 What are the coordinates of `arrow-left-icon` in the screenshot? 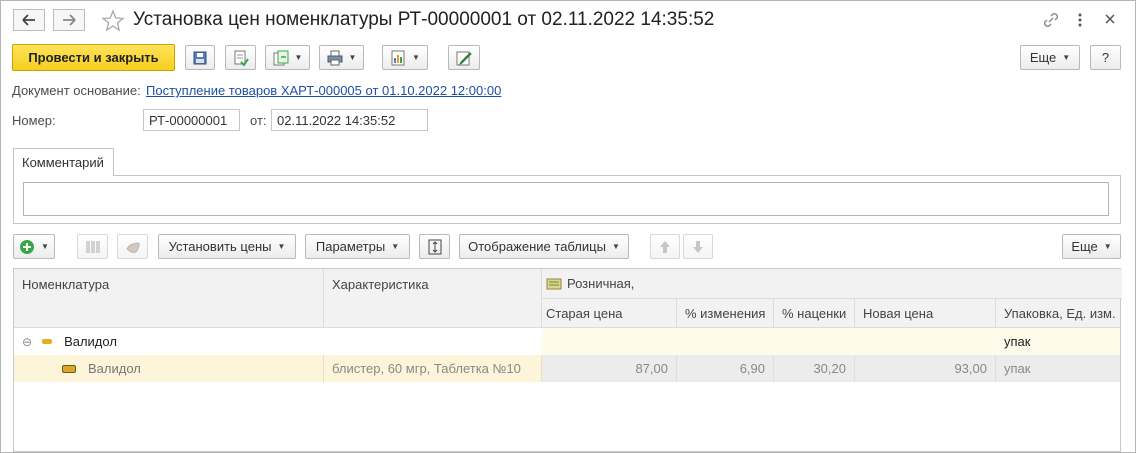 It's located at (28, 20).